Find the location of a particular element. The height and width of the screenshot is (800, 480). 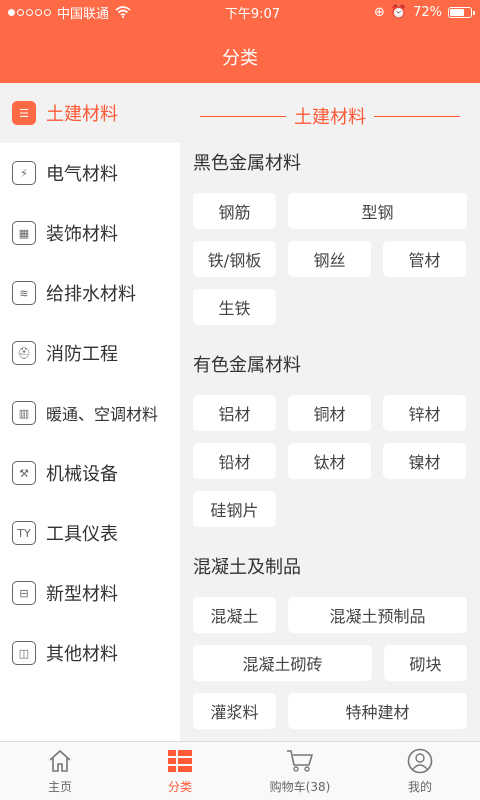

user-profile-icon is located at coordinates (420, 761).